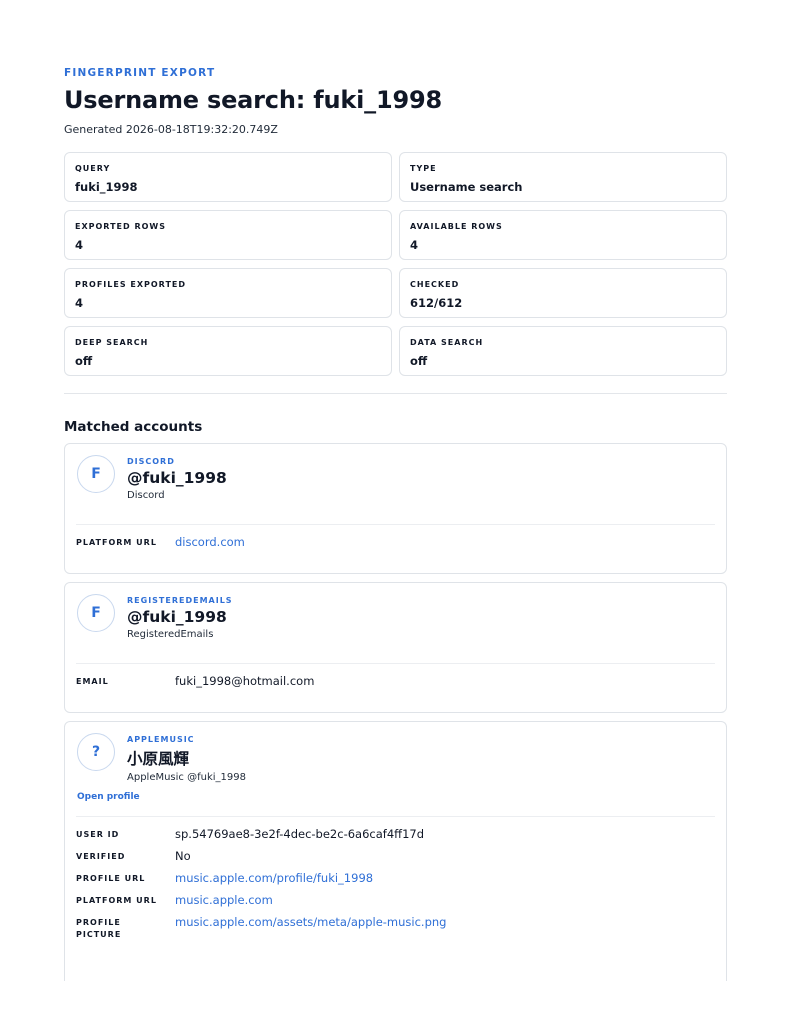 The width and height of the screenshot is (791, 1024). I want to click on open-profile-link: Open profile, so click(108, 797).